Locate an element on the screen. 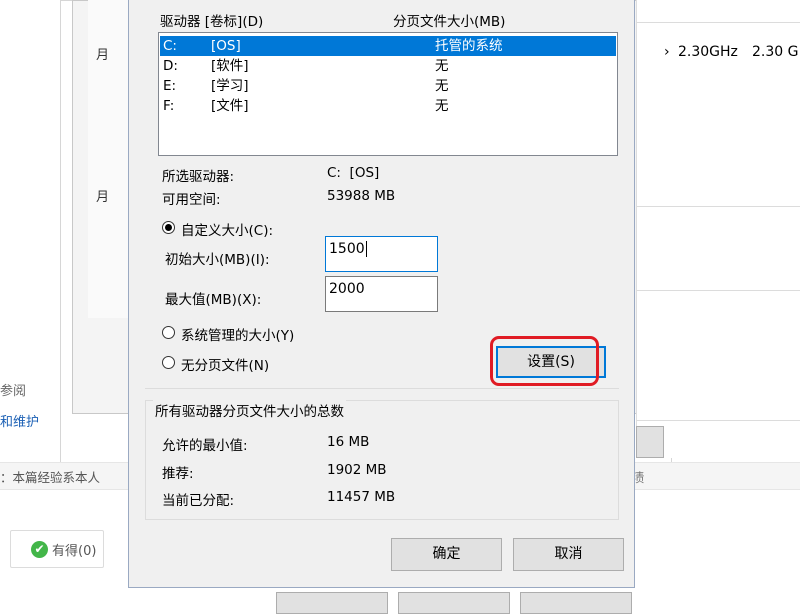  cancel-button: 取消 is located at coordinates (568, 554).